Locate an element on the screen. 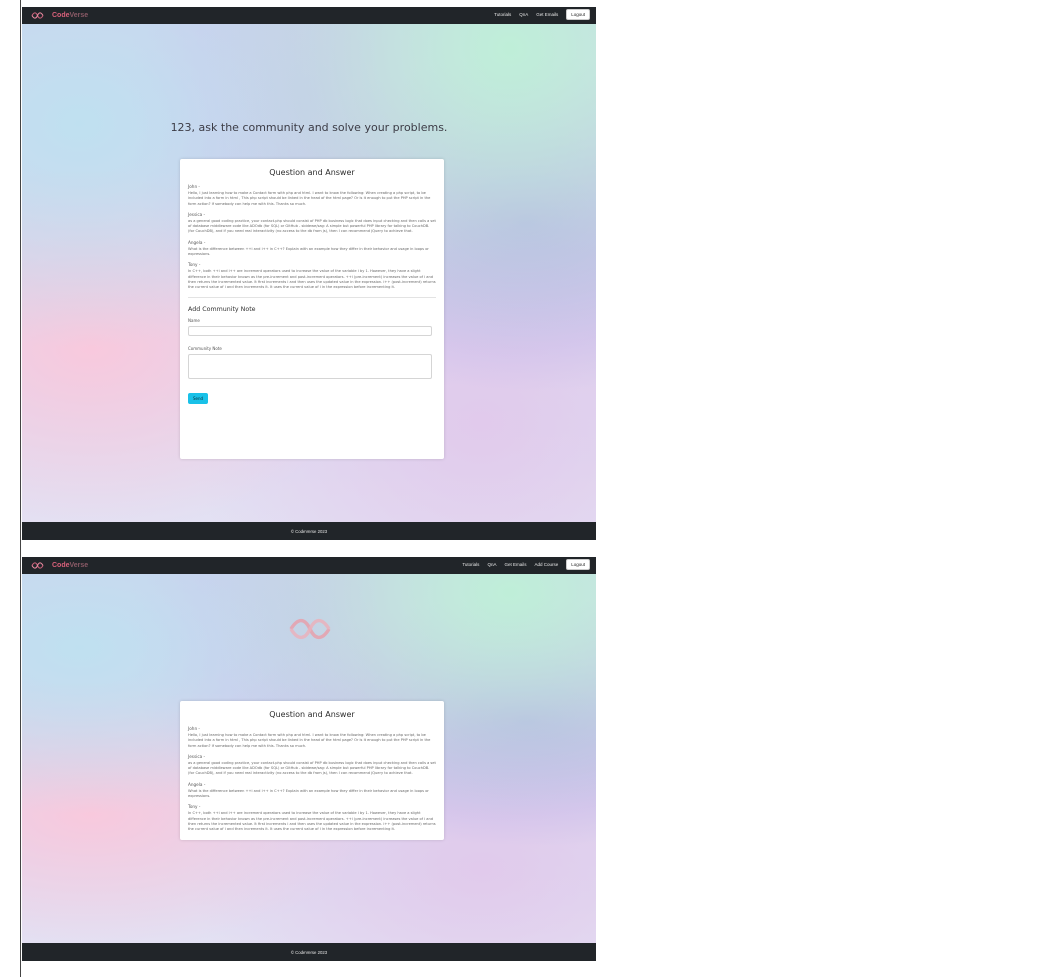 The image size is (1062, 977). community-note-textarea is located at coordinates (310, 366).